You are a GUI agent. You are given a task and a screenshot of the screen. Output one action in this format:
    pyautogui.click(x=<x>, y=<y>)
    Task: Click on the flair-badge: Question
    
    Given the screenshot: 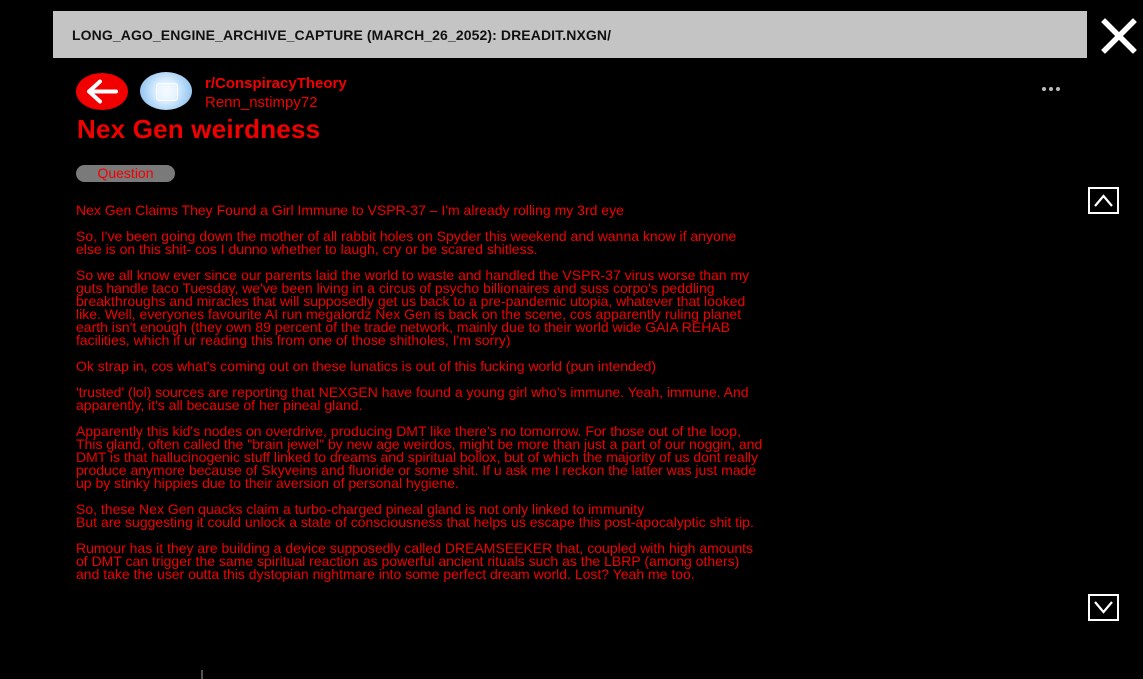 What is the action you would take?
    pyautogui.click(x=125, y=173)
    